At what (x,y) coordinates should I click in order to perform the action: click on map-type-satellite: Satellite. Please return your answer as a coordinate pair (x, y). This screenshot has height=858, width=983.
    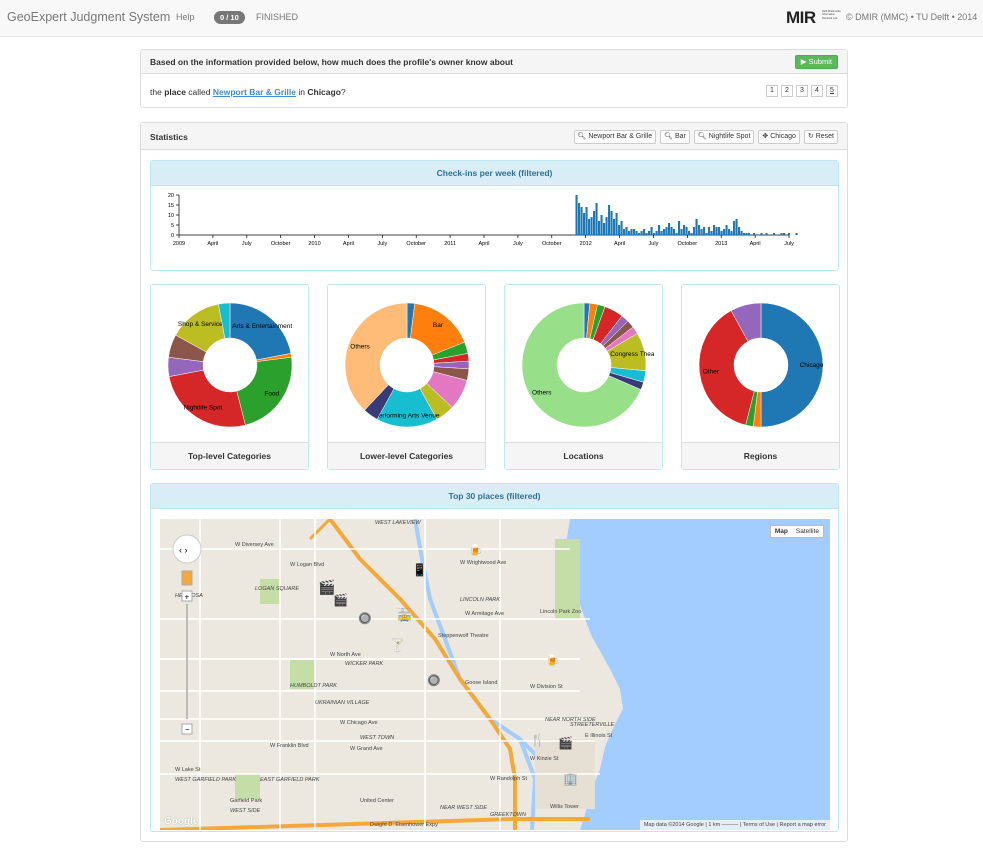
    Looking at the image, I should click on (807, 531).